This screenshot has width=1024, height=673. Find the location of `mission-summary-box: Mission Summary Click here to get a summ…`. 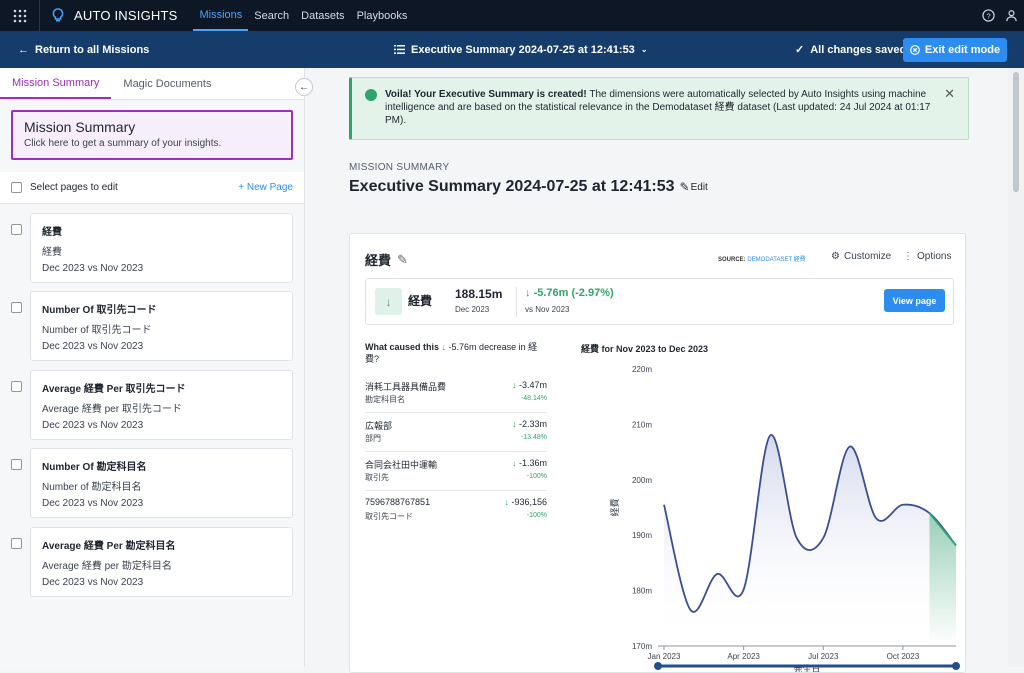

mission-summary-box: Mission Summary Click here to get a summ… is located at coordinates (152, 135).